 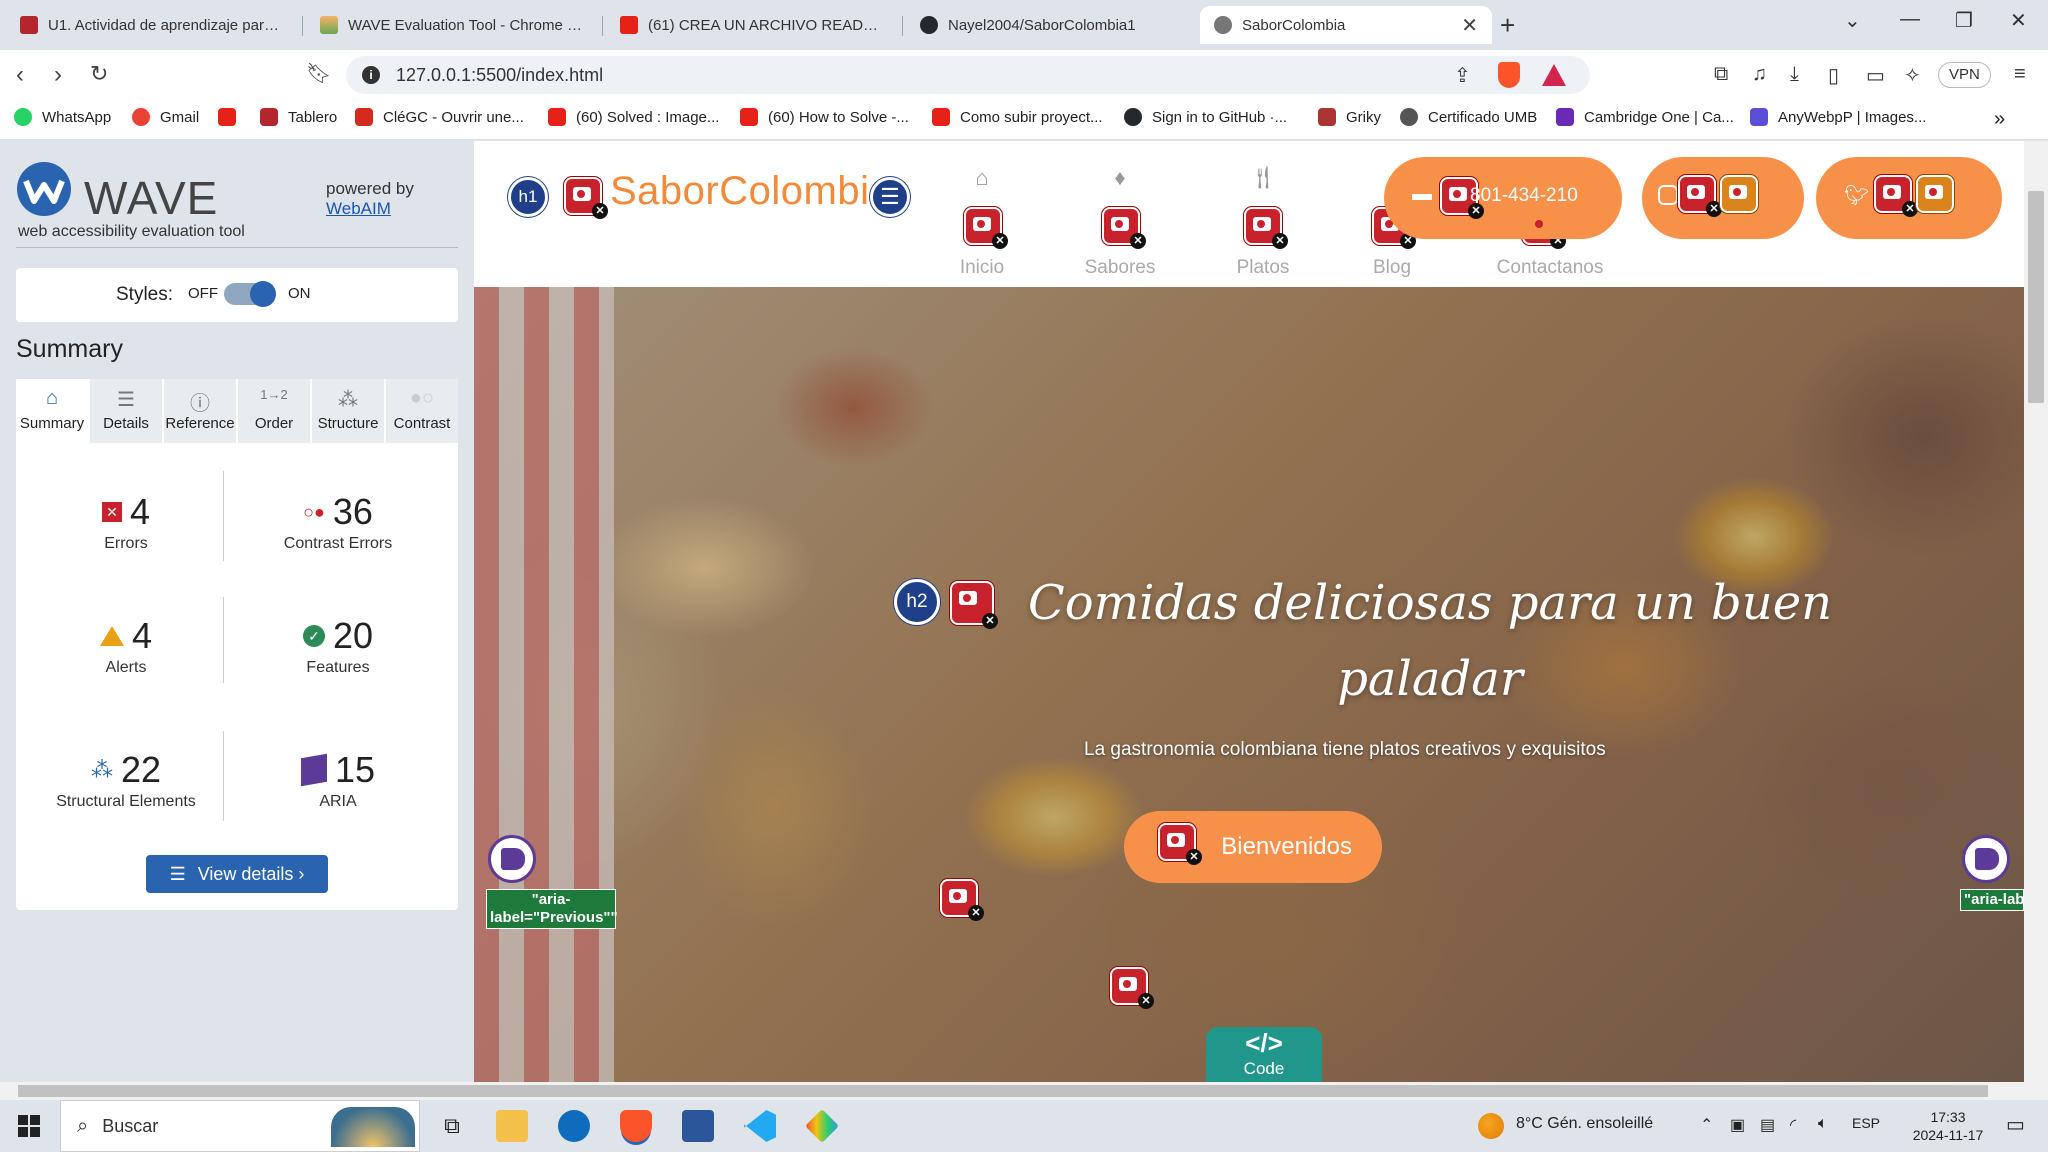 What do you see at coordinates (1509, 75) in the screenshot?
I see `brave-shield-icon` at bounding box center [1509, 75].